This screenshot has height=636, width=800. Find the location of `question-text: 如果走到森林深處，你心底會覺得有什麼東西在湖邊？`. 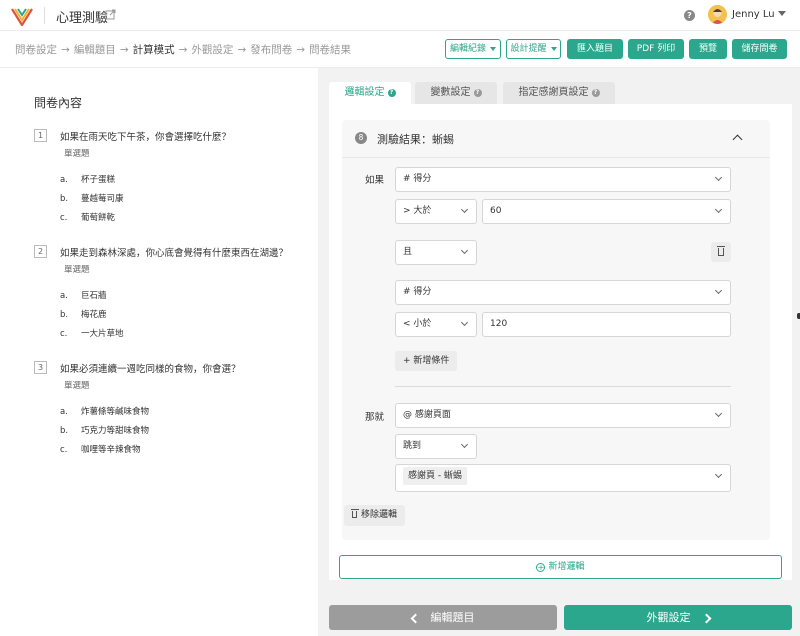

question-text: 如果走到森林深處，你心底會覺得有什麼東西在湖邊？ is located at coordinates (174, 253).